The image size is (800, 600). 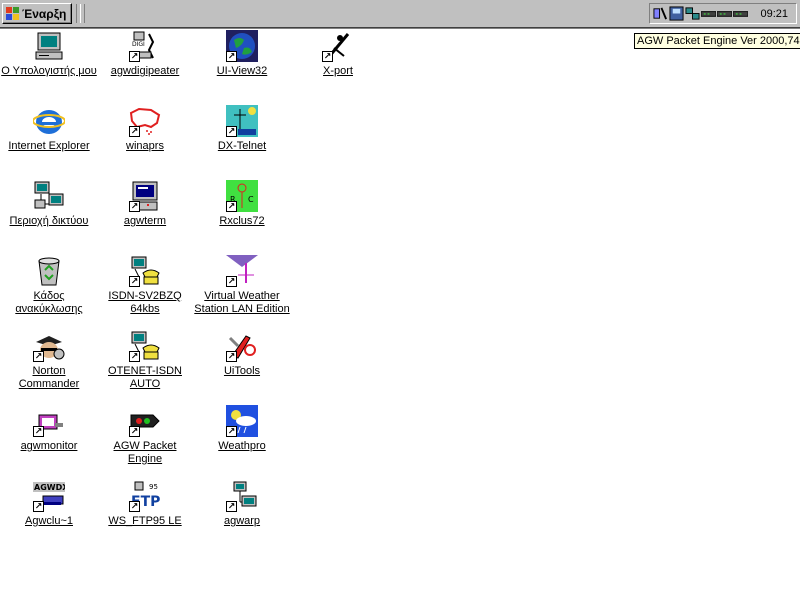 I want to click on desktop-icon-agwterm: ↗ agwterm, so click(x=145, y=204).